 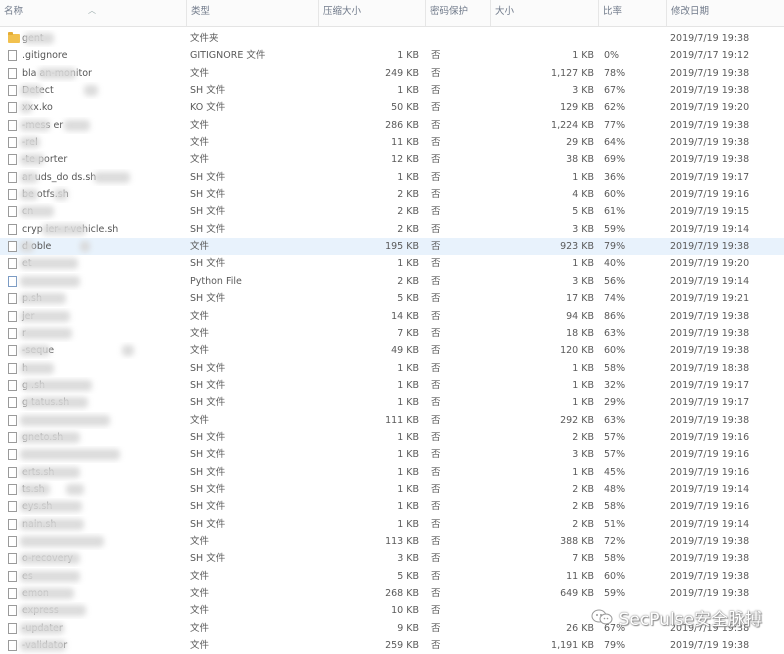 What do you see at coordinates (408, 333) in the screenshot?
I see `compressed-size: 7 KB` at bounding box center [408, 333].